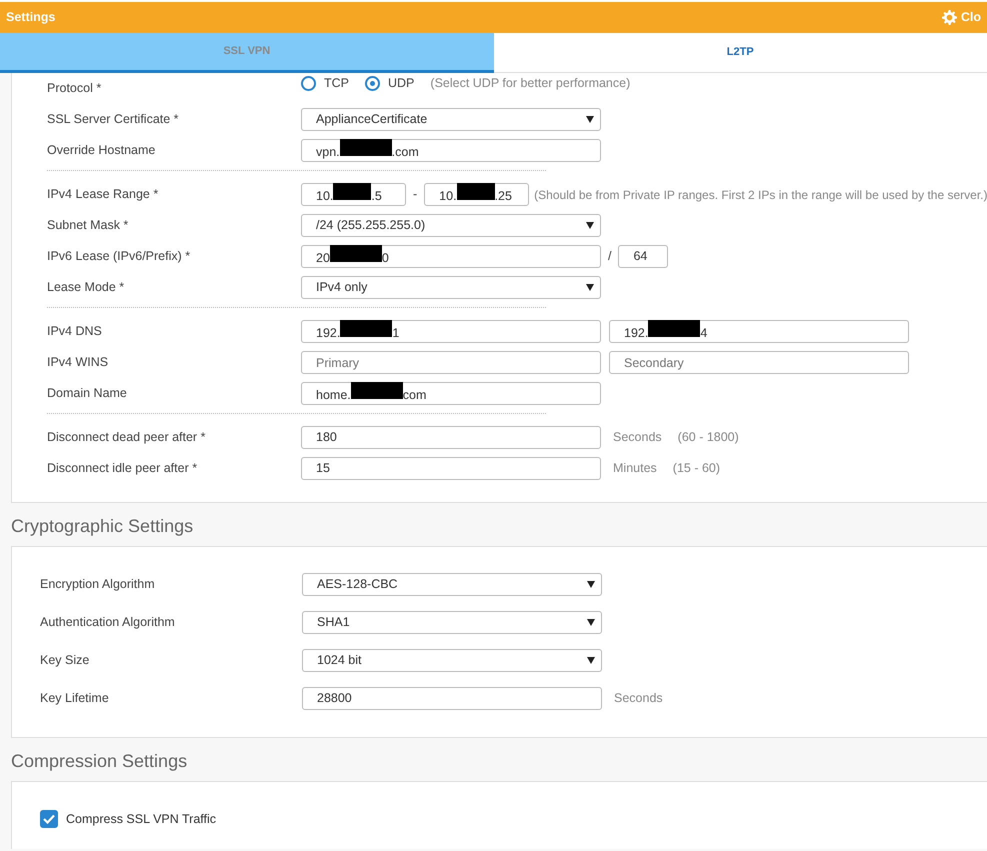 The height and width of the screenshot is (851, 987). Describe the element at coordinates (336, 83) in the screenshot. I see `option-label: TCP` at that location.